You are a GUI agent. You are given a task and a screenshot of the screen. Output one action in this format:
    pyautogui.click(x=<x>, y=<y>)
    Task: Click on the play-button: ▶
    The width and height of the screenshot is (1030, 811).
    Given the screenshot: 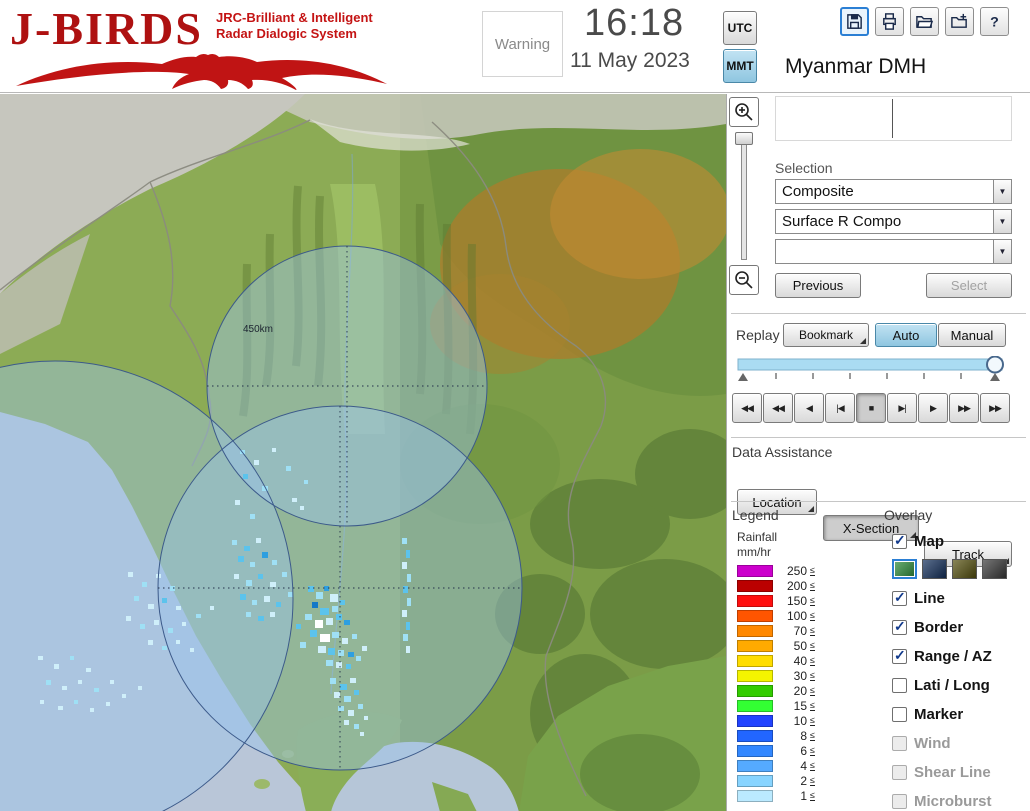 What is the action you would take?
    pyautogui.click(x=933, y=408)
    